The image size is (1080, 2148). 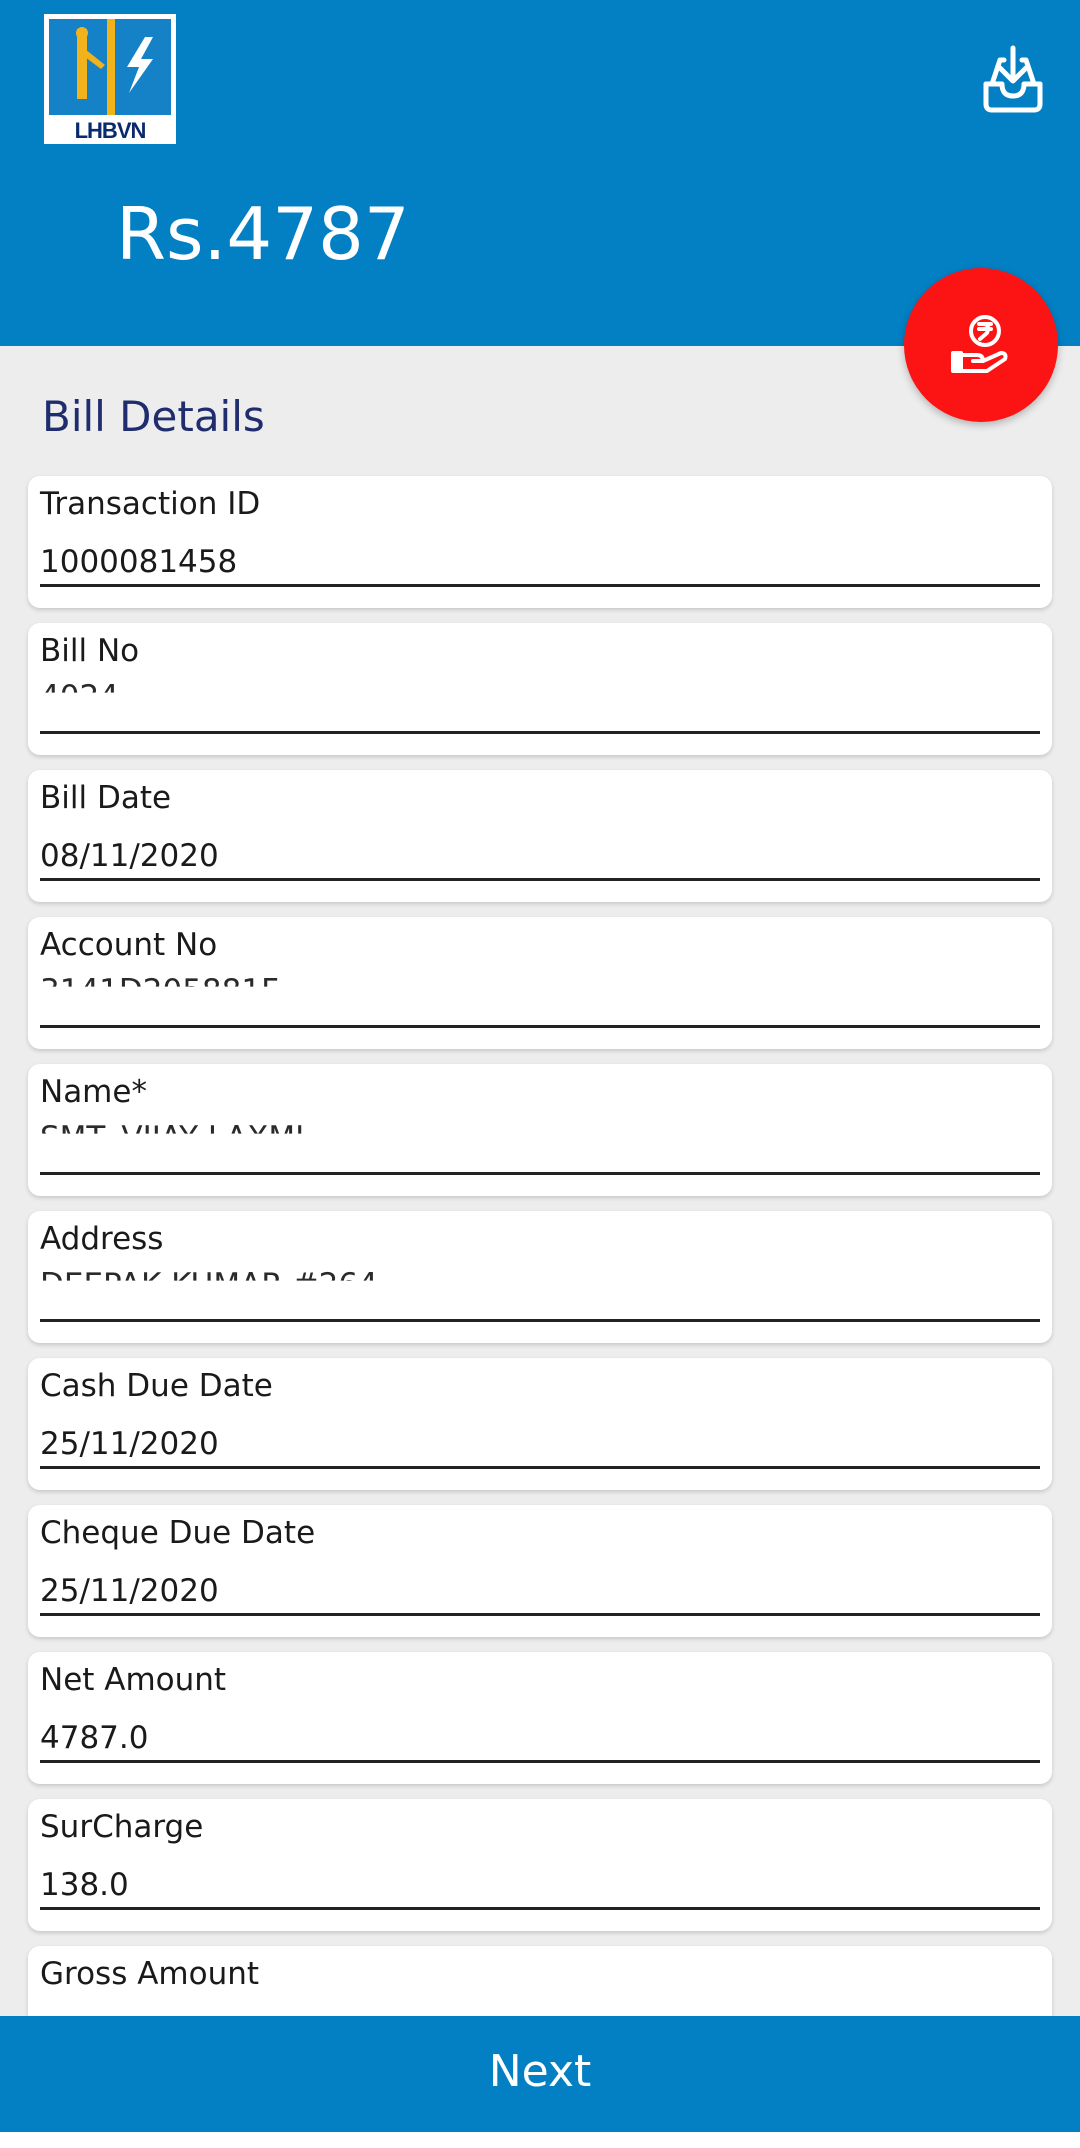 I want to click on address-field: Address DEEPAK KUMAR #264, so click(x=540, y=1277).